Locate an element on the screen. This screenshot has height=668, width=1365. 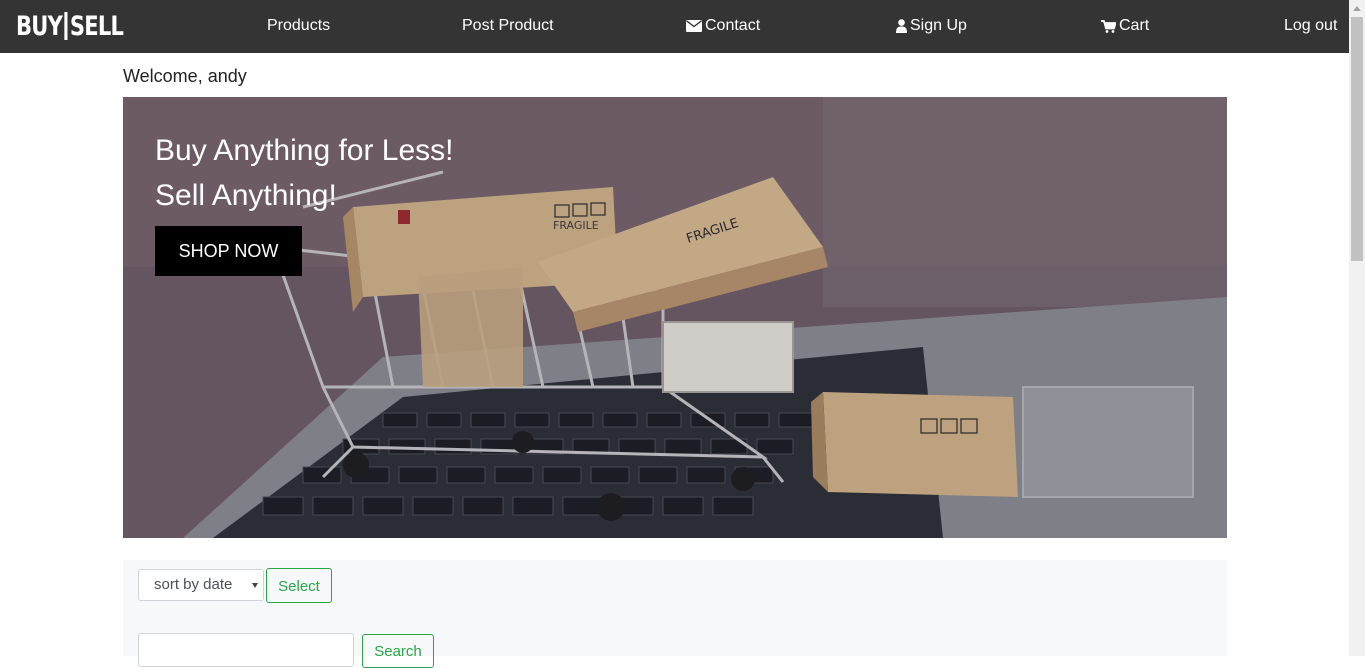
nav-products-link: Products is located at coordinates (298, 26).